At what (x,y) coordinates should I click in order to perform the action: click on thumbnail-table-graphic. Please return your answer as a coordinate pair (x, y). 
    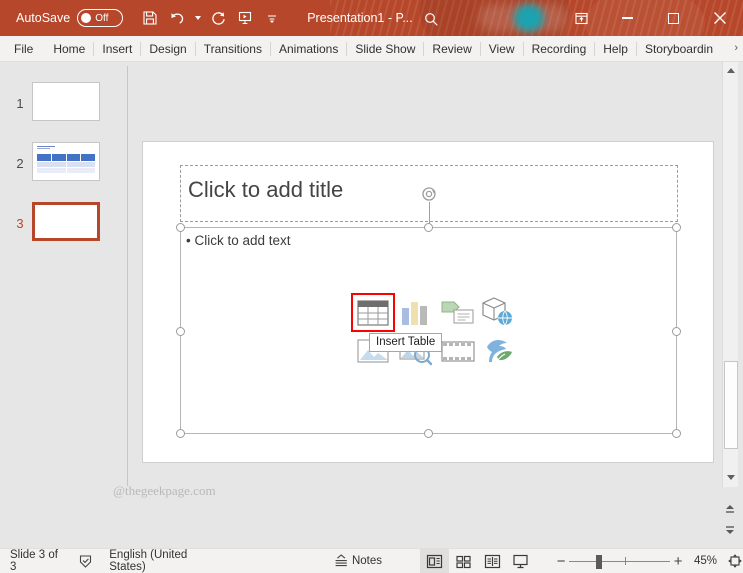
    Looking at the image, I should click on (66, 163).